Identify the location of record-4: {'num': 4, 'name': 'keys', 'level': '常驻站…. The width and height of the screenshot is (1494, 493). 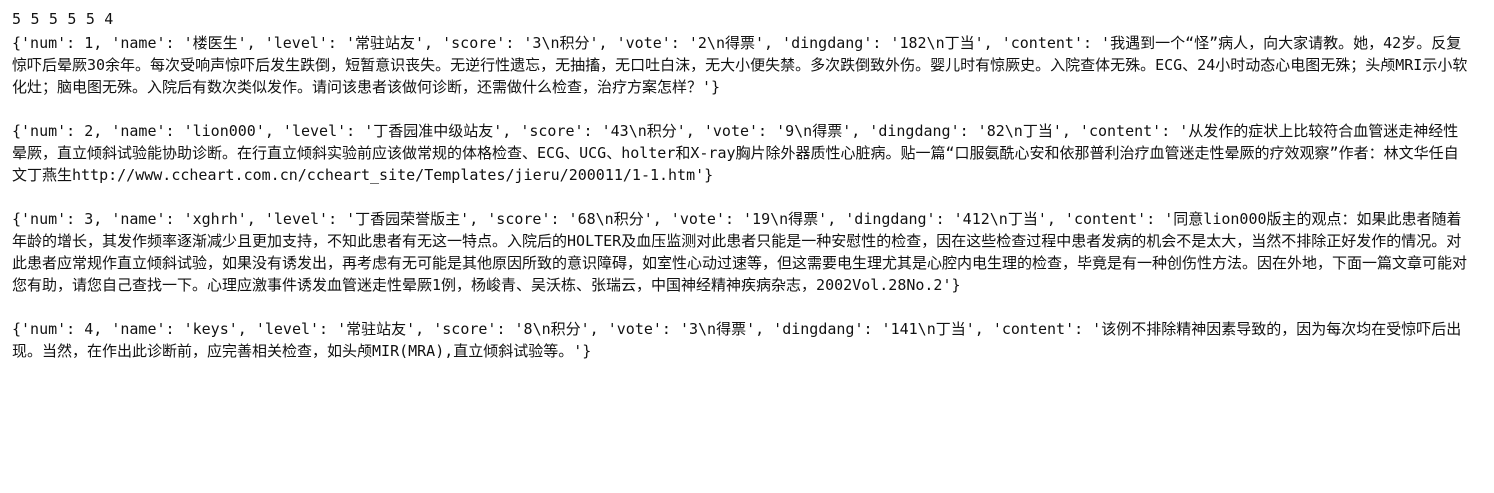
(737, 340).